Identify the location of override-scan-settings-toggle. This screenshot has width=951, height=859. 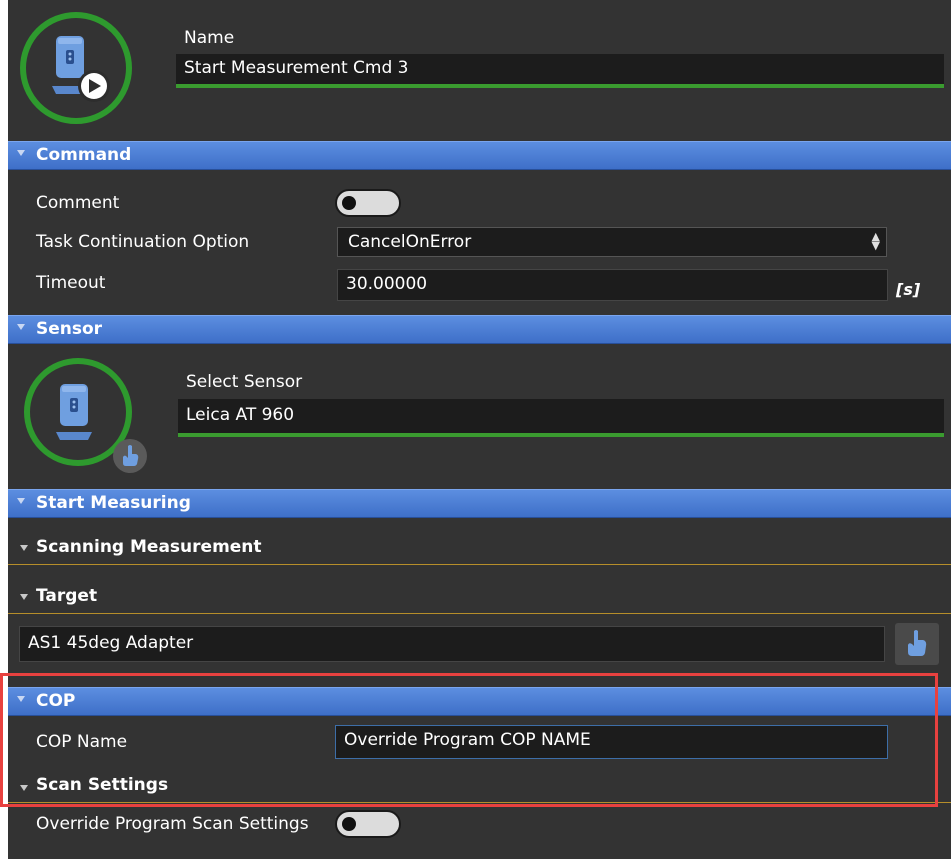
(368, 824).